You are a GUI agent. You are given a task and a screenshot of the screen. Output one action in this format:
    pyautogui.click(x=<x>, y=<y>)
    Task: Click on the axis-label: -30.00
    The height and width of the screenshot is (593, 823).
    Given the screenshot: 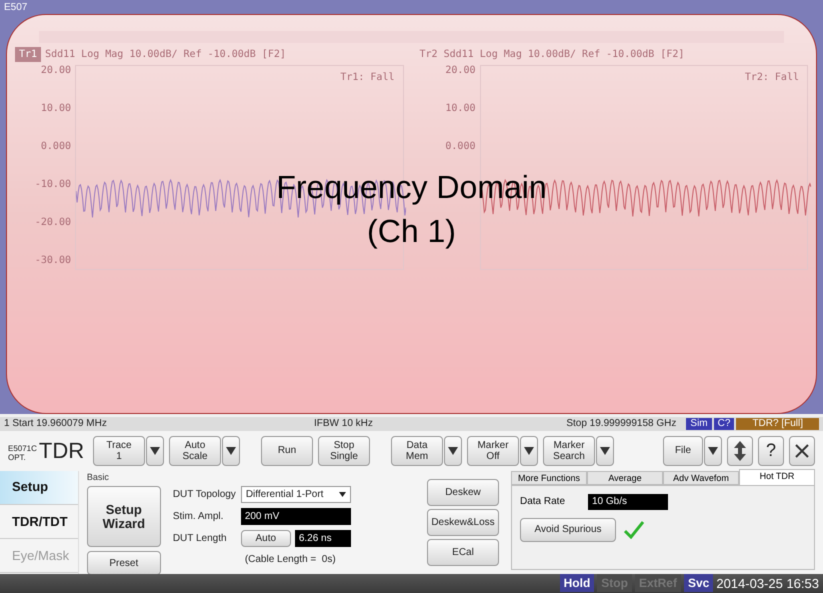 What is the action you would take?
    pyautogui.click(x=52, y=261)
    